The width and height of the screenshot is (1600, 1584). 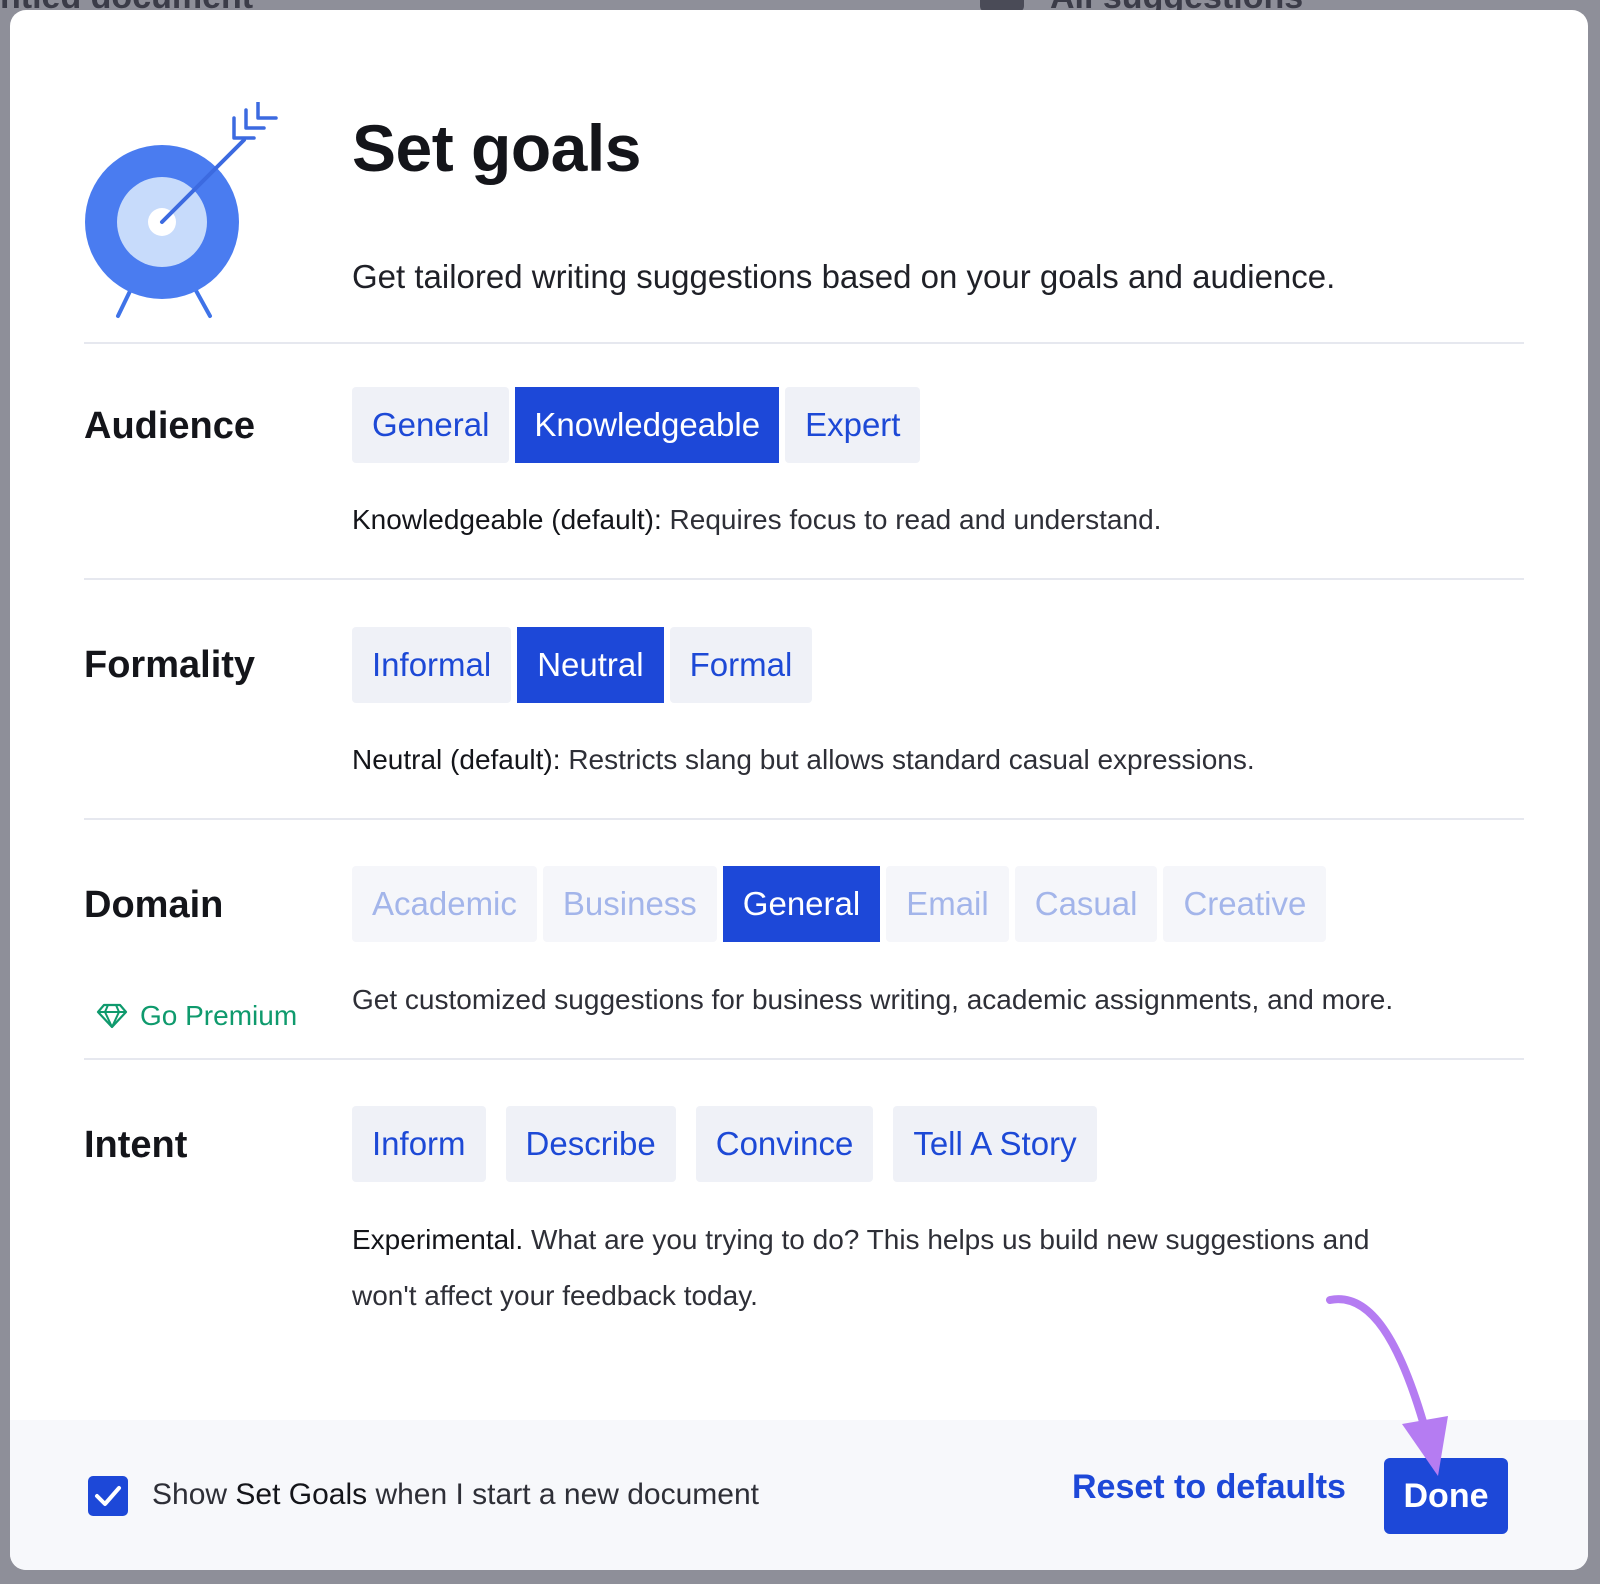 What do you see at coordinates (181, 210) in the screenshot?
I see `target-with-arrow-icon` at bounding box center [181, 210].